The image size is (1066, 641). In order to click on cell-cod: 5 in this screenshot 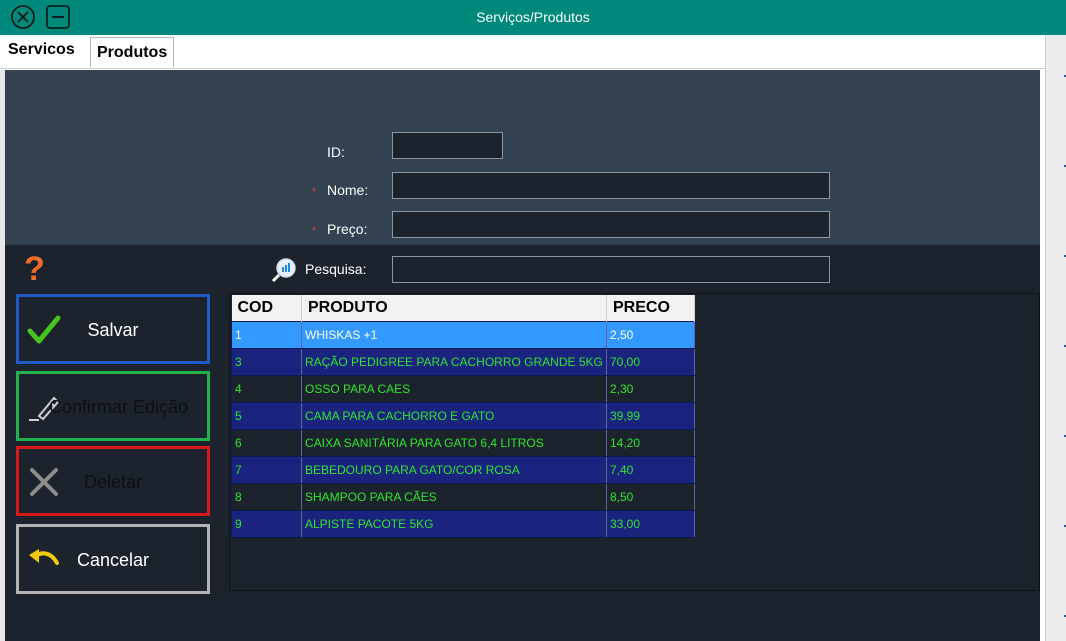, I will do `click(266, 415)`.